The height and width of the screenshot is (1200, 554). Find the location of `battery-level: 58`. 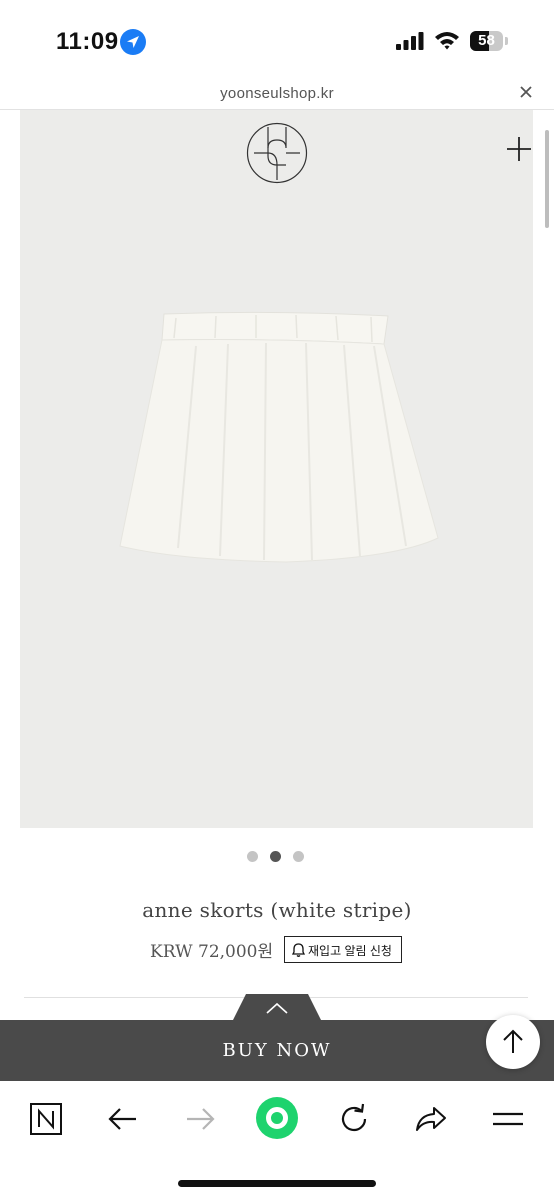

battery-level: 58 is located at coordinates (486, 40).